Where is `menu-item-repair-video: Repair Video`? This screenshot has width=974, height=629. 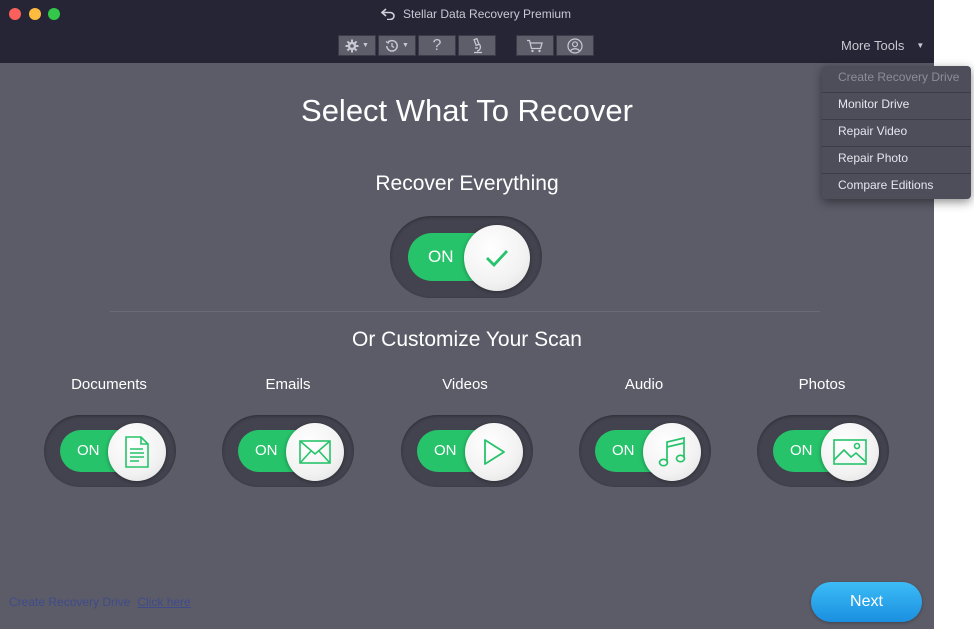
menu-item-repair-video: Repair Video is located at coordinates (896, 133).